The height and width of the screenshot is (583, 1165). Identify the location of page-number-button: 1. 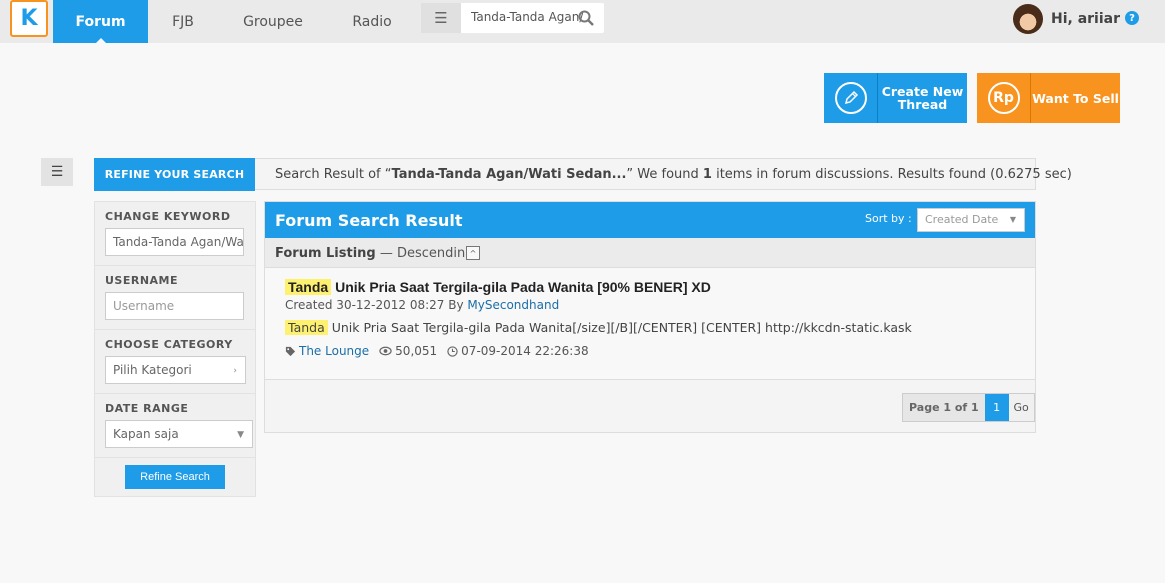
(996, 407).